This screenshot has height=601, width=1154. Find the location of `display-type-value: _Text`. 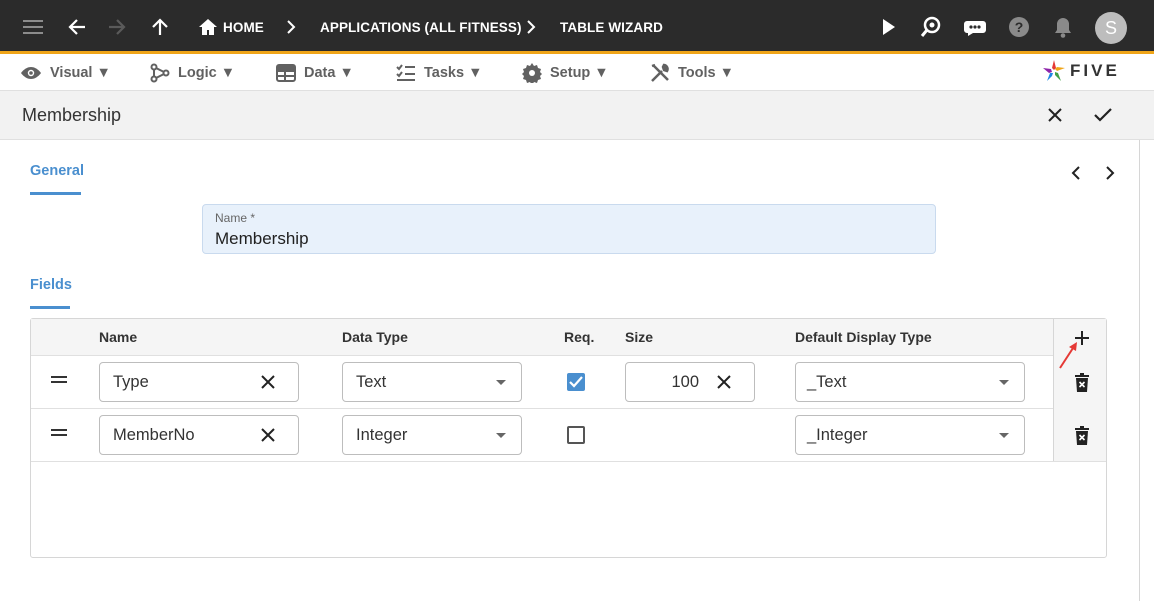

display-type-value: _Text is located at coordinates (827, 382).